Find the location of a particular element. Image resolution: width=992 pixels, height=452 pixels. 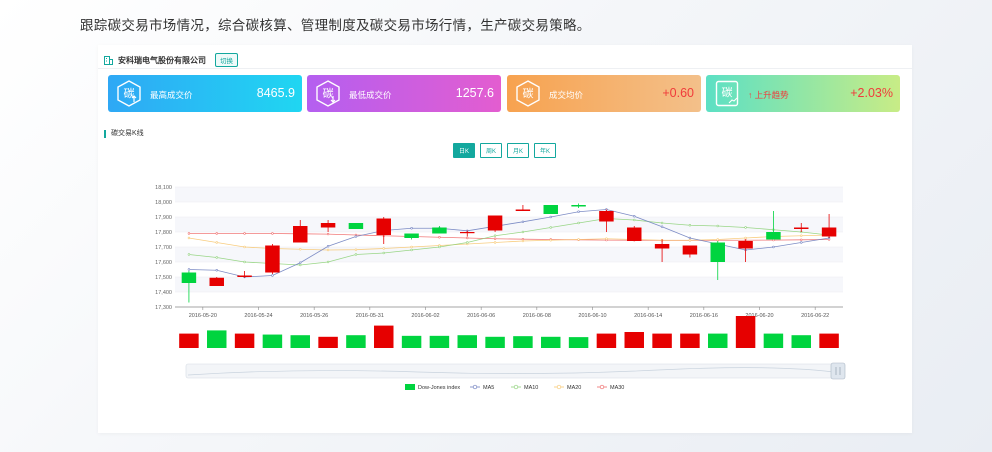

legend-label: Dow-Jones index is located at coordinates (439, 388).